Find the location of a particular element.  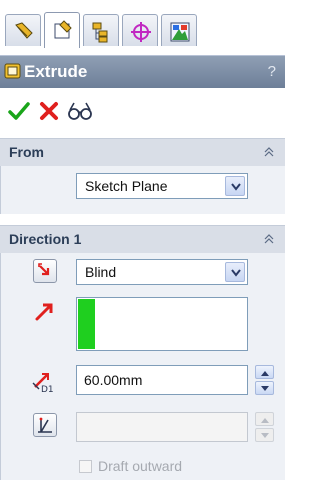

manager-tab-strip is located at coordinates (142, 28).